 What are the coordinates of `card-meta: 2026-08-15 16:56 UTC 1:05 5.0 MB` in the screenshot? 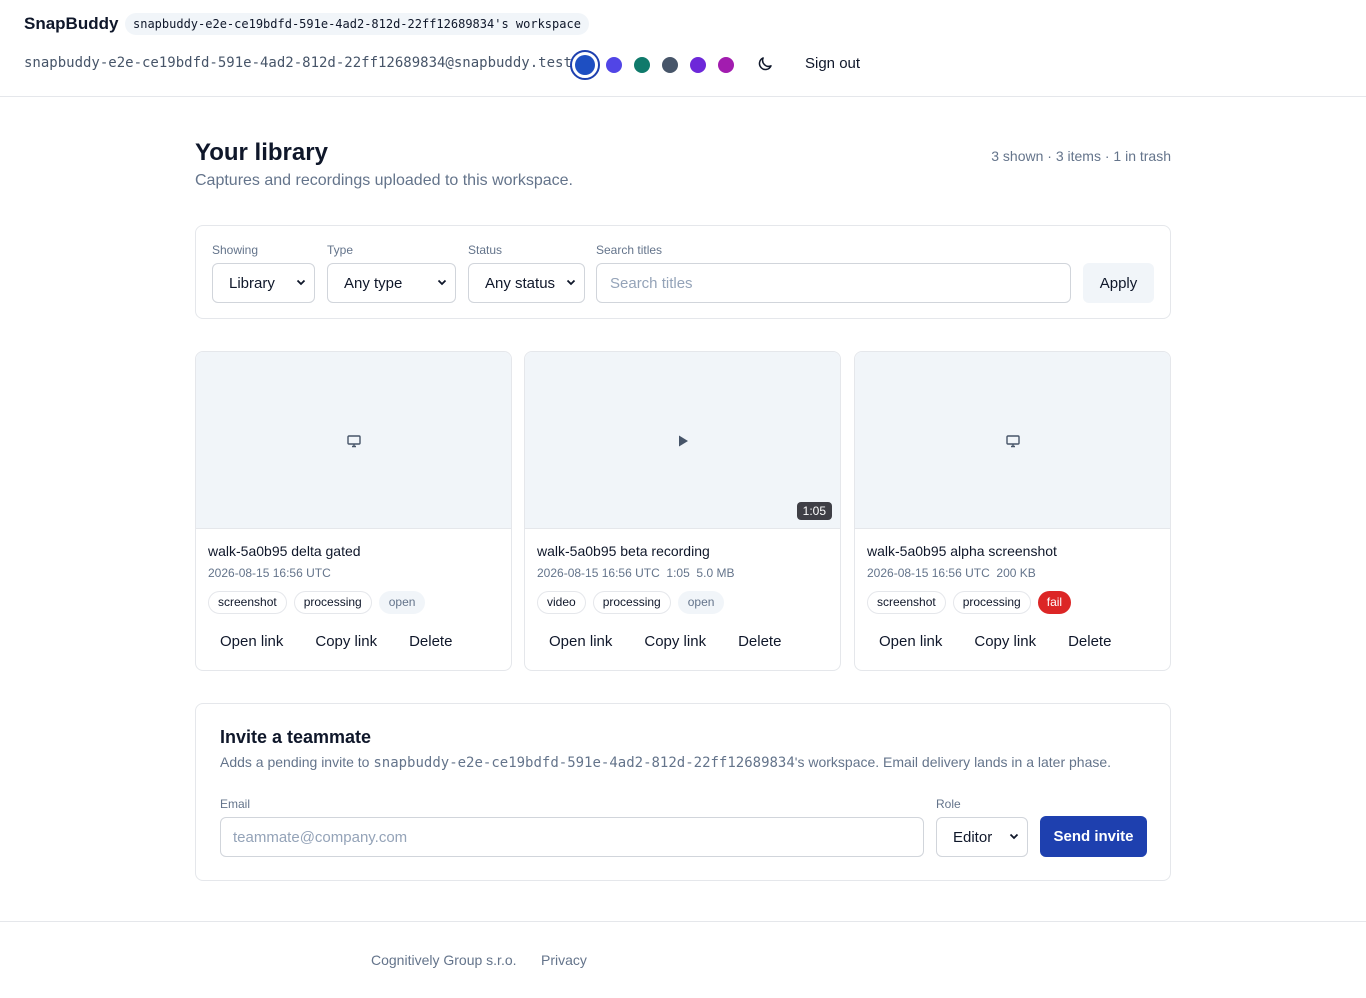 It's located at (636, 573).